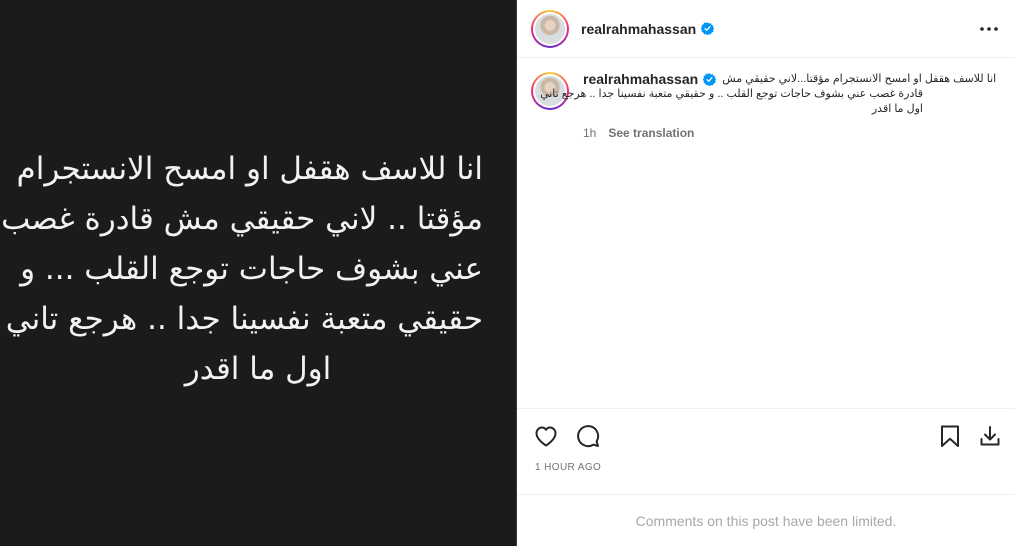 The width and height of the screenshot is (1015, 546). What do you see at coordinates (766, 435) in the screenshot?
I see `action-bar` at bounding box center [766, 435].